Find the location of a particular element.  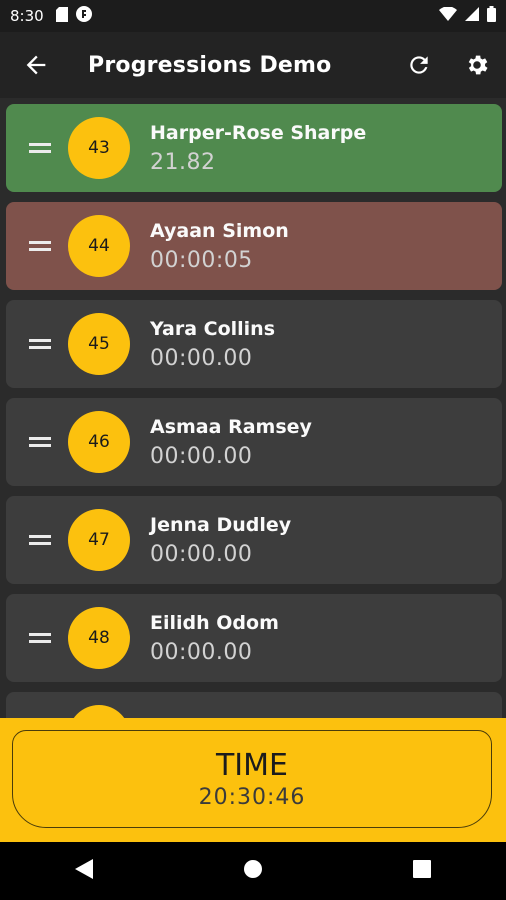

time-bar: TIME 20:30:46 is located at coordinates (253, 780).